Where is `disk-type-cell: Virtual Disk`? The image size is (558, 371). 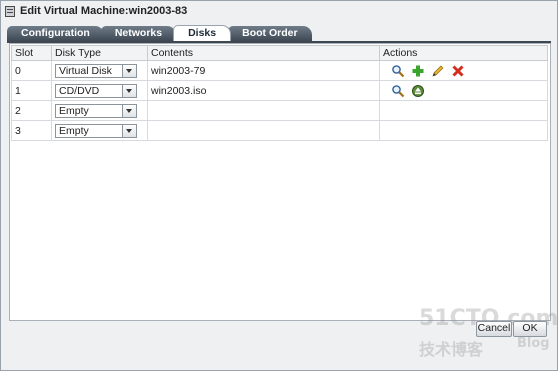
disk-type-cell: Virtual Disk is located at coordinates (99, 70).